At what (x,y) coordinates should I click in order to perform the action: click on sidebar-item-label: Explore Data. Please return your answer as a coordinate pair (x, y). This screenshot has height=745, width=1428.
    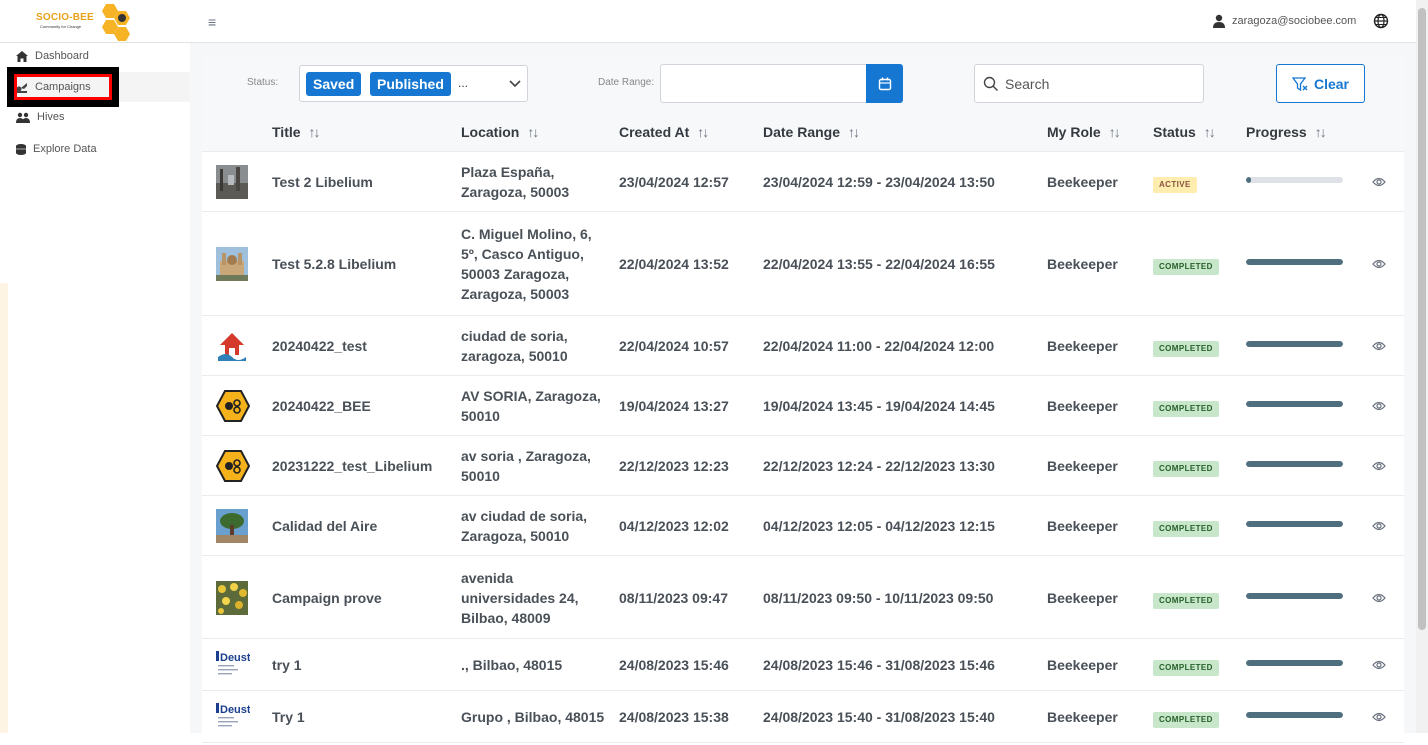
    Looking at the image, I should click on (65, 149).